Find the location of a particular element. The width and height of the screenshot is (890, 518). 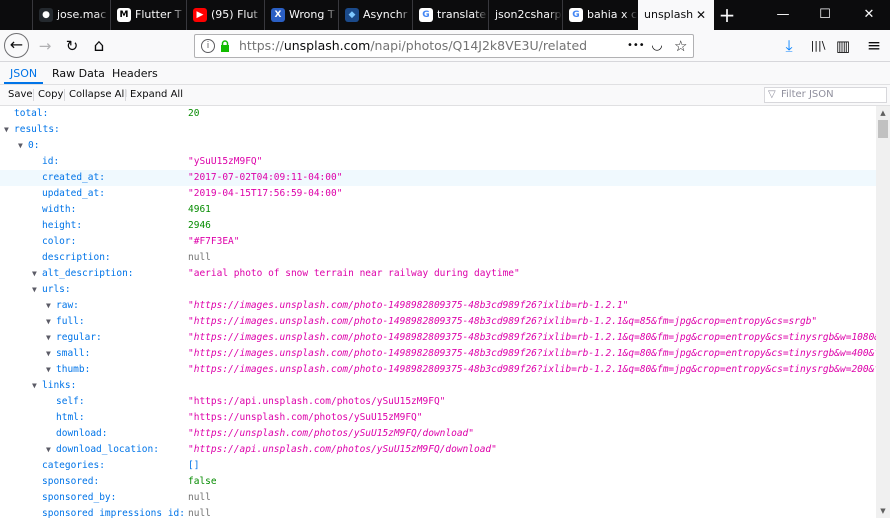

json-row: ▼ links: is located at coordinates (438, 386).